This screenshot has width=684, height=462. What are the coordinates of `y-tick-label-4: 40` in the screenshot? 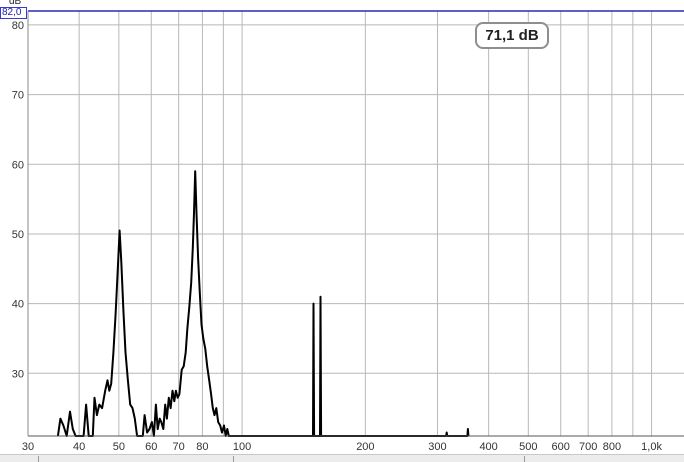 It's located at (18, 305).